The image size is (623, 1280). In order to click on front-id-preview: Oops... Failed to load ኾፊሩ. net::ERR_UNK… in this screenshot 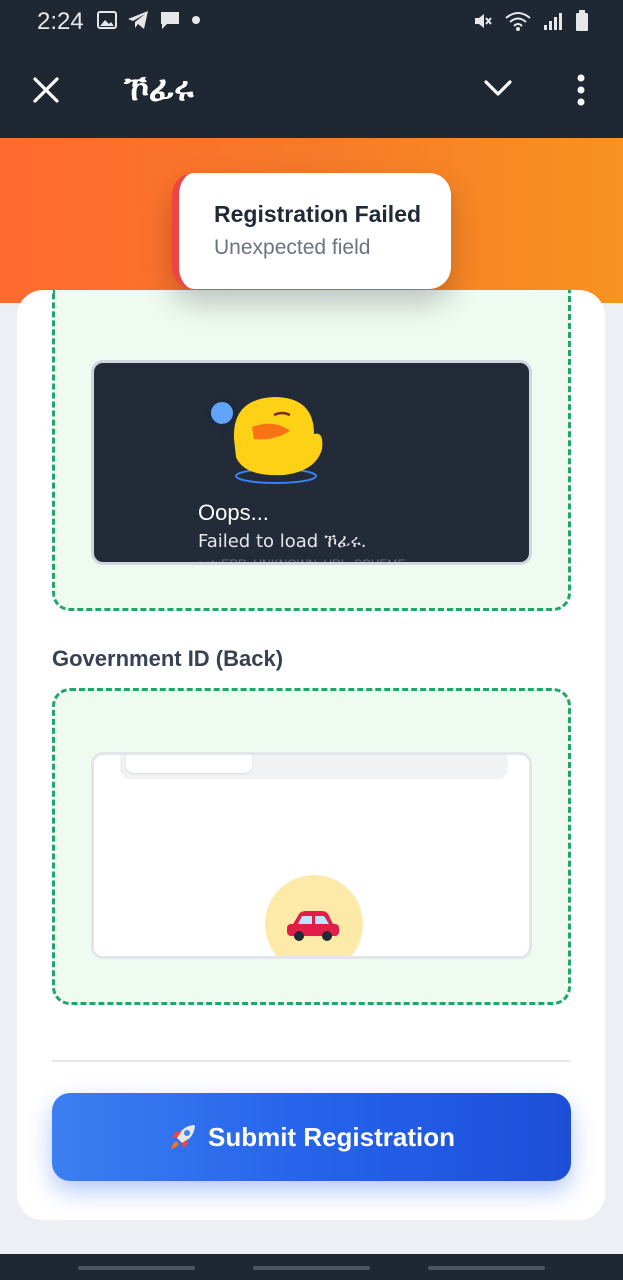, I will do `click(311, 462)`.